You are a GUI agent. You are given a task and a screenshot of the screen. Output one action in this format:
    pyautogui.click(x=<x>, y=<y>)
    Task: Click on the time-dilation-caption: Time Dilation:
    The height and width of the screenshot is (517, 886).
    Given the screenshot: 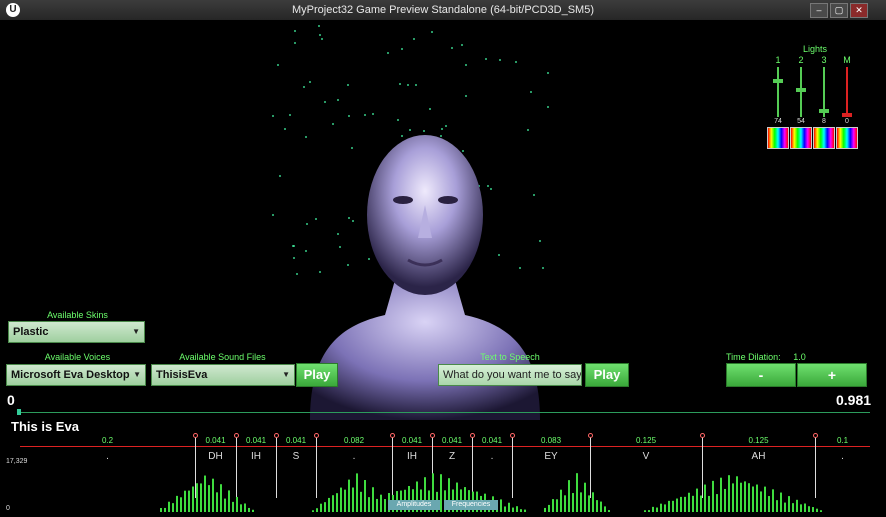 What is the action you would take?
    pyautogui.click(x=753, y=357)
    